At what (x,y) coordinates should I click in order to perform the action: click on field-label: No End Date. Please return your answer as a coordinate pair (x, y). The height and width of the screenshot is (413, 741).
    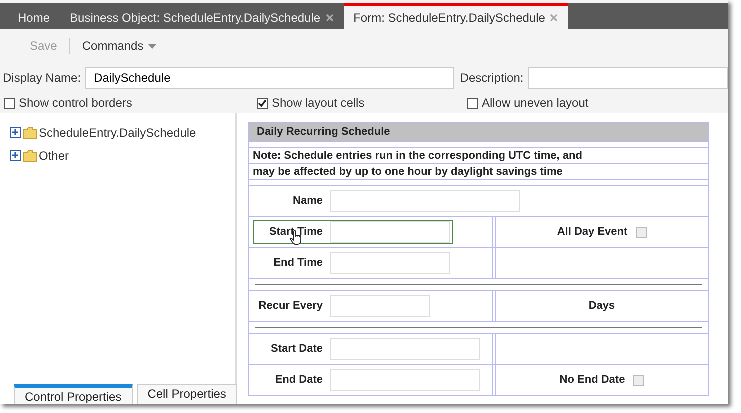
    Looking at the image, I should click on (593, 380).